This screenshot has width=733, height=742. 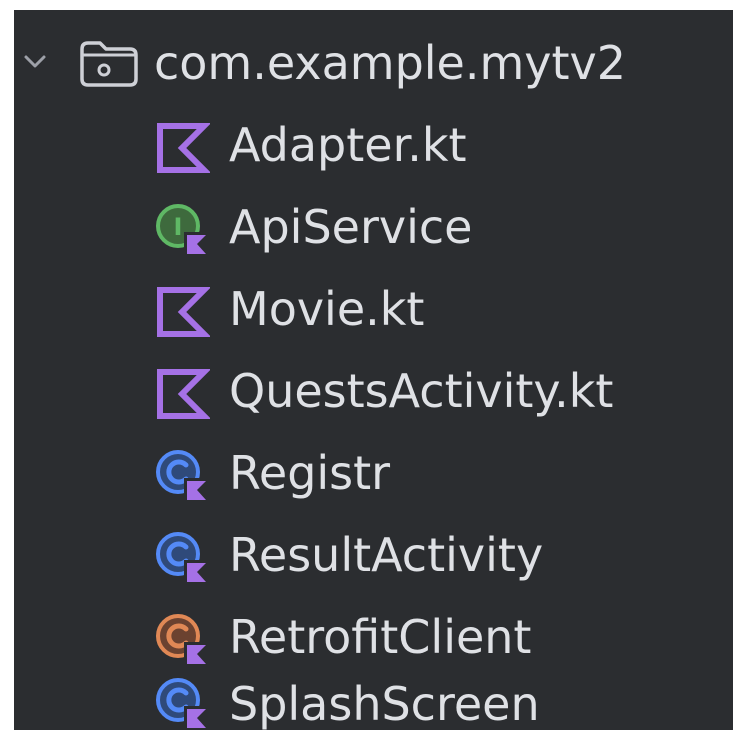 What do you see at coordinates (390, 63) in the screenshot?
I see `package-label: com.example.mytv2` at bounding box center [390, 63].